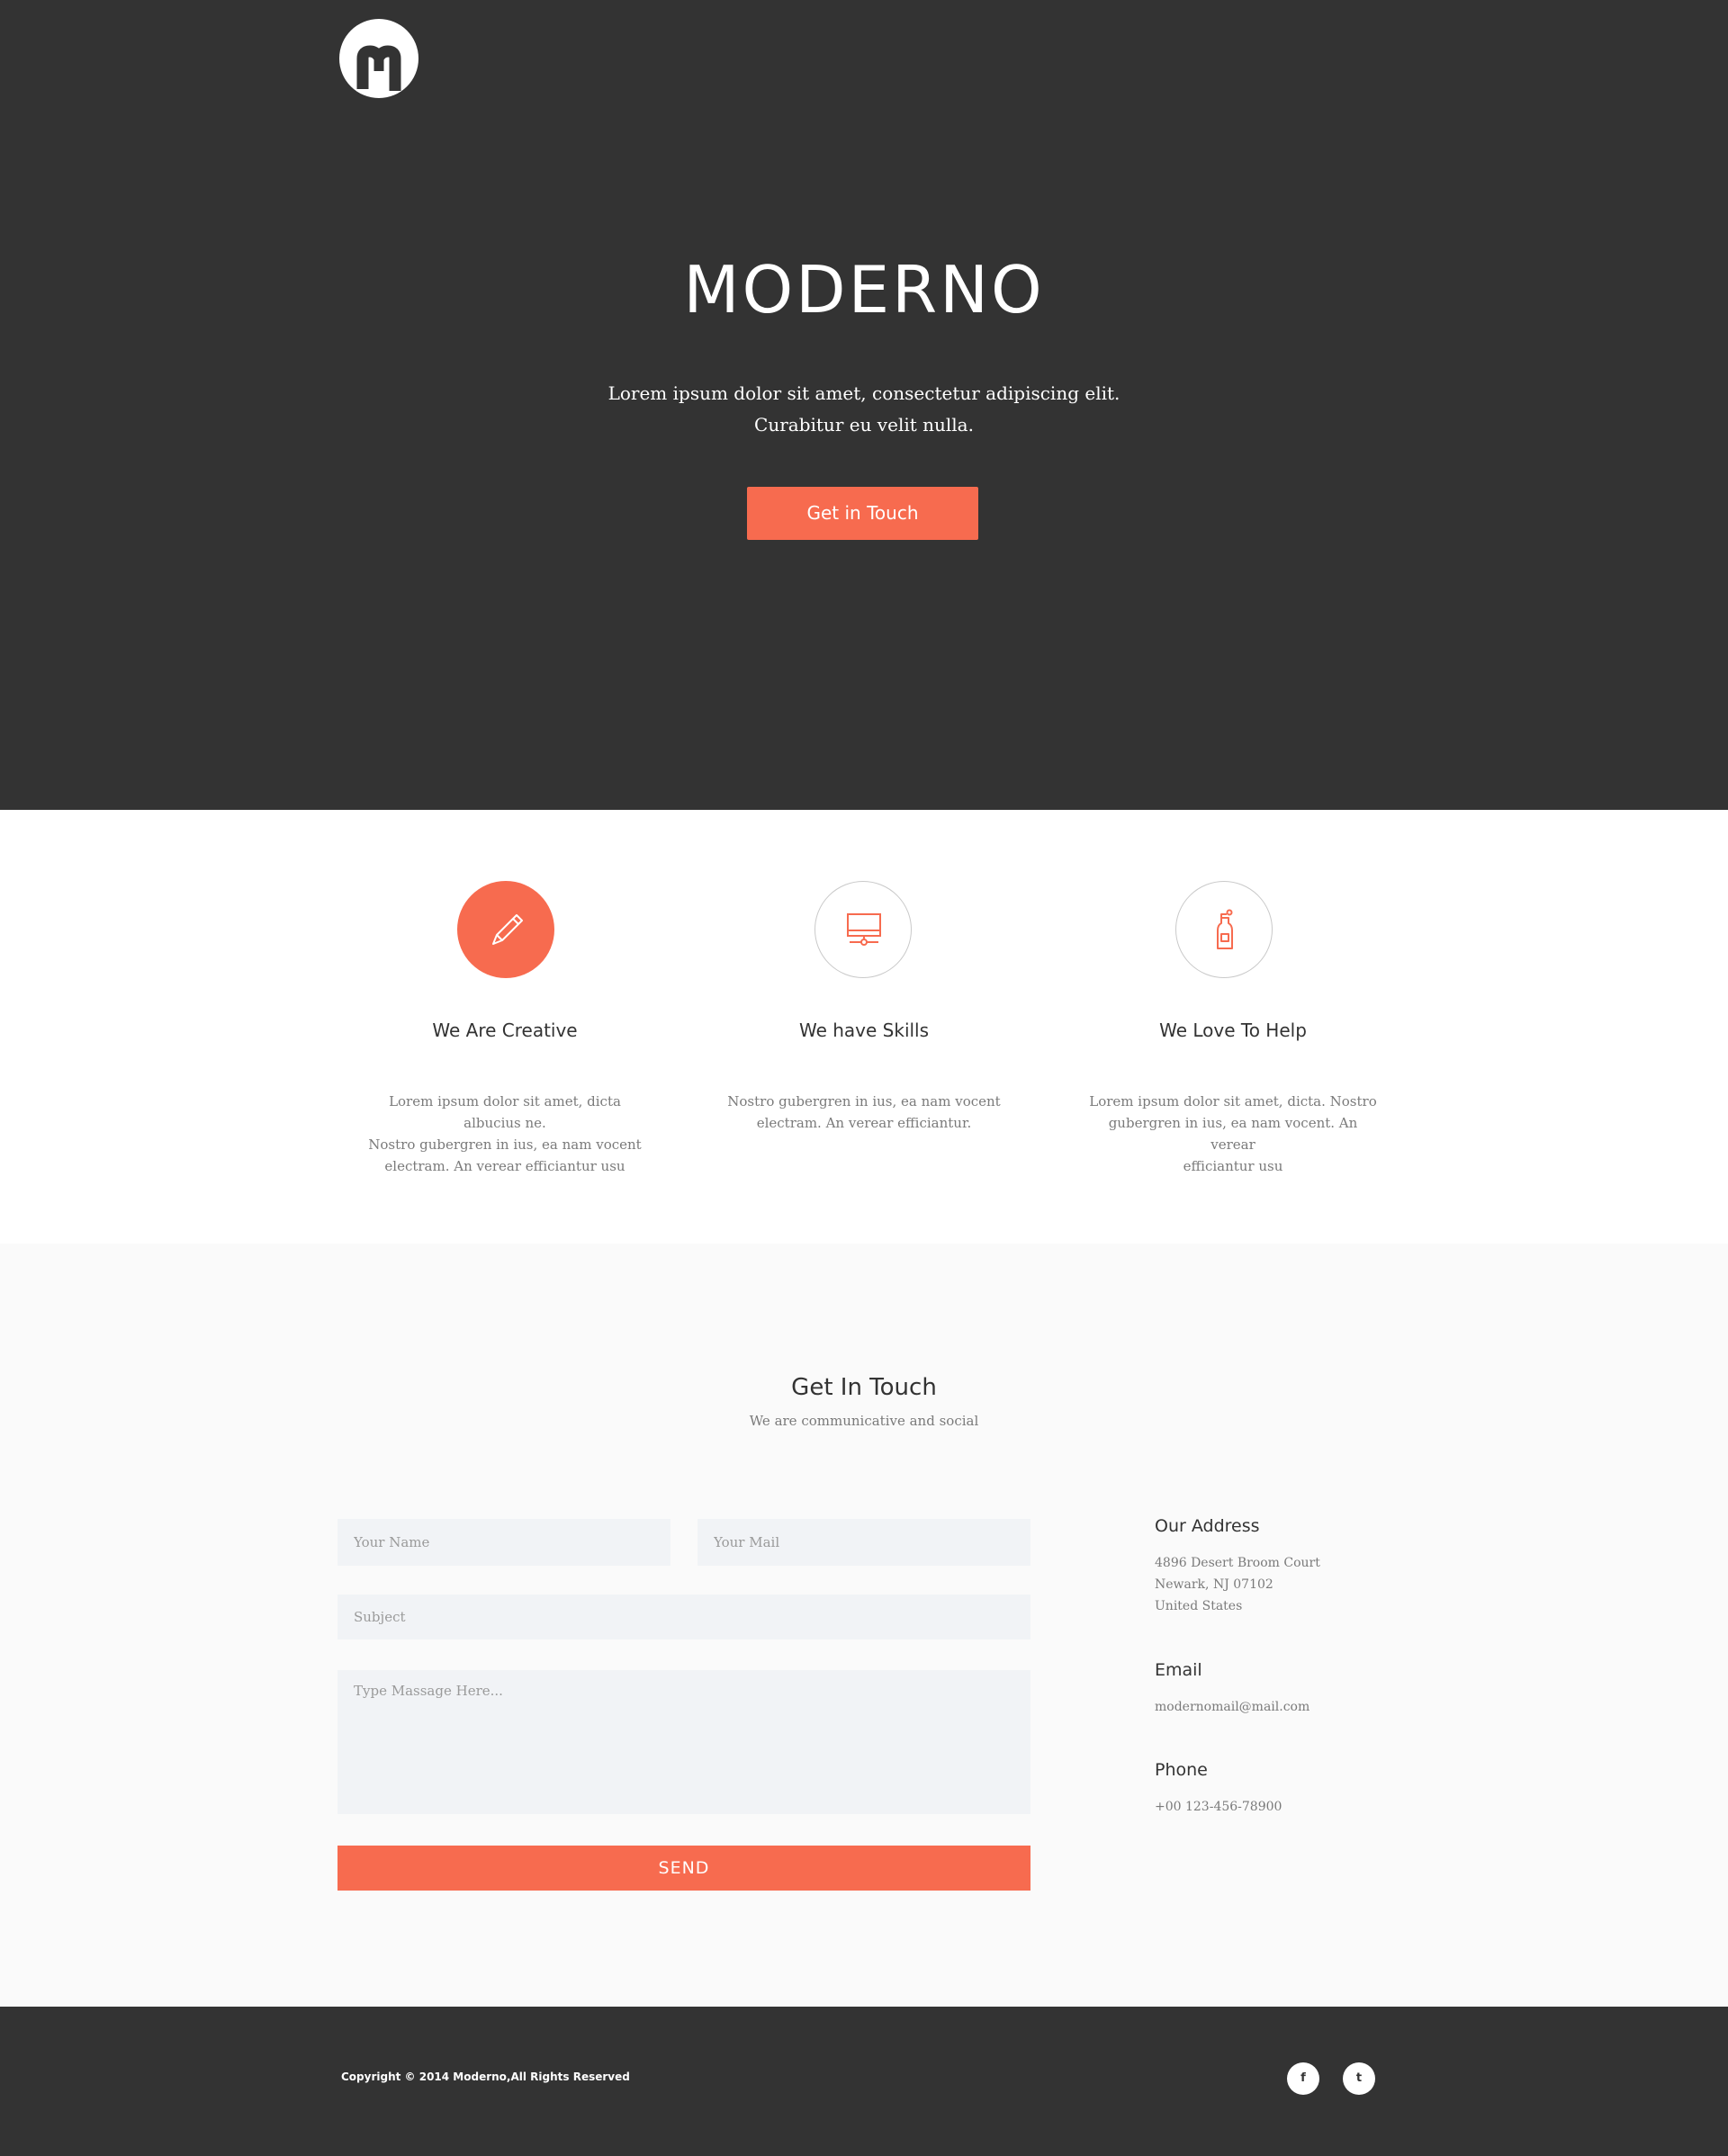  I want to click on contact-subtitle: We are communicative and social, so click(864, 1421).